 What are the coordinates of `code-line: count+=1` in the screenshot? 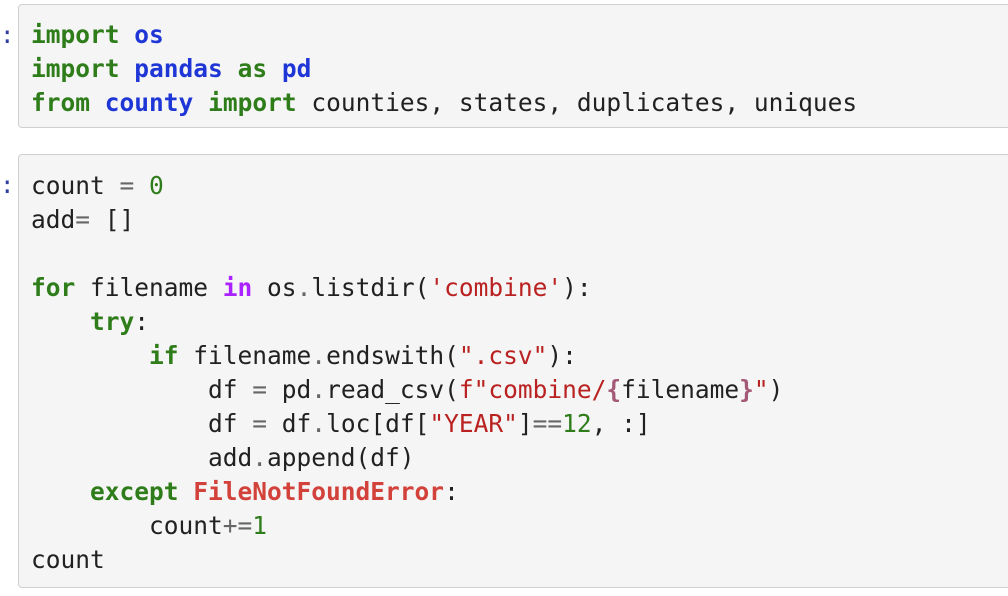 It's located at (149, 525).